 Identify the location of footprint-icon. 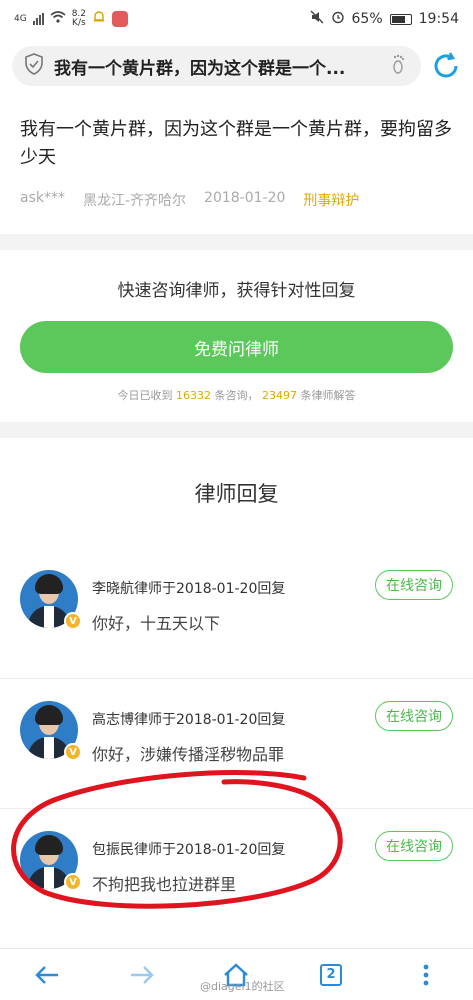
(399, 66).